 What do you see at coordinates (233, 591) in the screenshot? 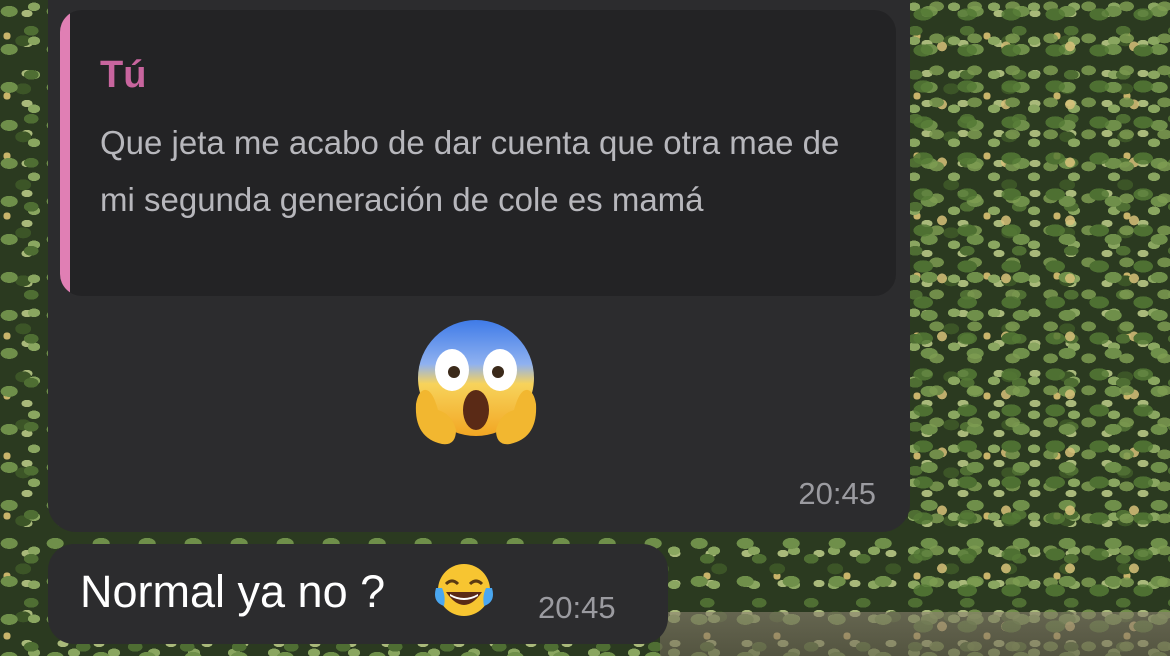
I see `message-text: Normal ya no ?` at bounding box center [233, 591].